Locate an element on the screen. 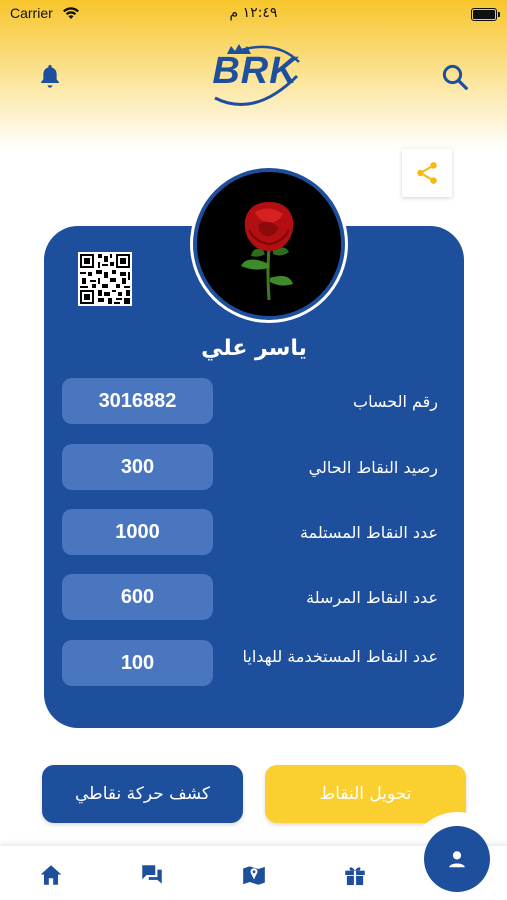 This screenshot has height=900, width=507. status-bar: Carrier ١٢:٤٩ م is located at coordinates (253, 15).